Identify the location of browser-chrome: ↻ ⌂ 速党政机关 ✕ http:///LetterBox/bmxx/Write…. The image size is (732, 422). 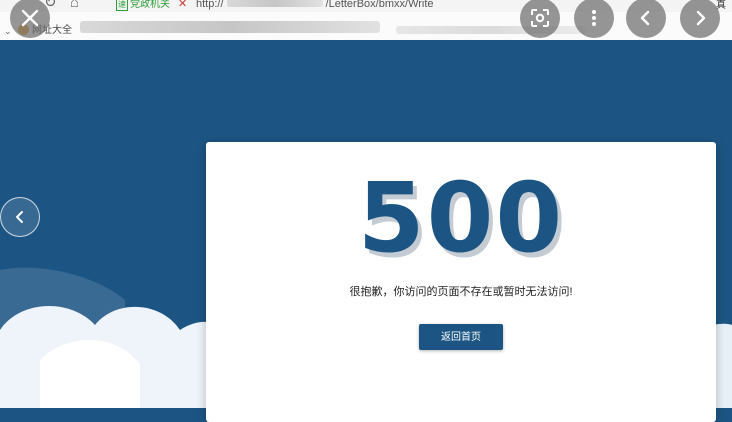
(366, 20).